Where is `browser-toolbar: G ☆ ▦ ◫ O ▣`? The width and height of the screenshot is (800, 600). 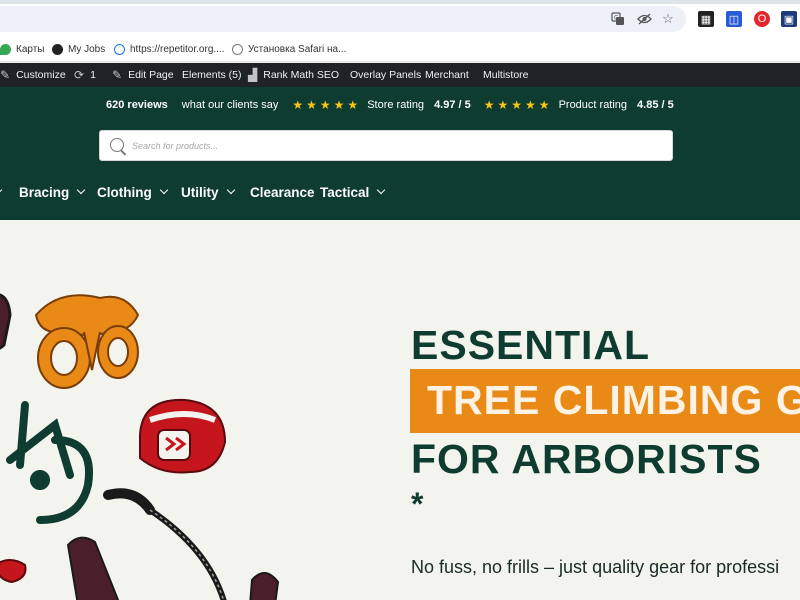 browser-toolbar: G ☆ ▦ ◫ O ▣ is located at coordinates (400, 18).